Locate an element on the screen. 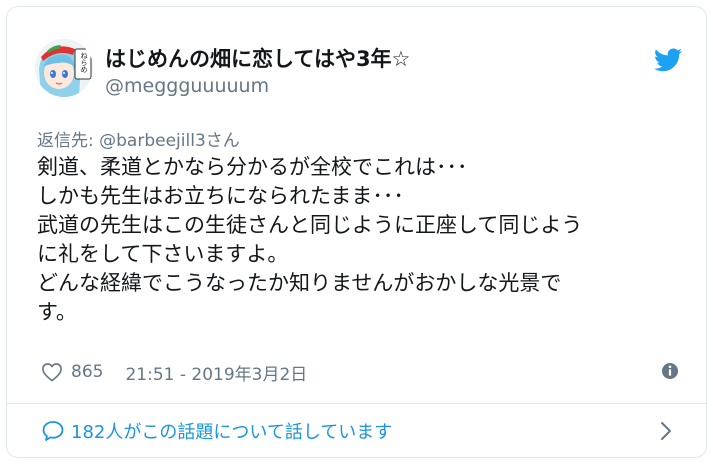 The height and width of the screenshot is (464, 713). tweet-line: す。 is located at coordinates (57, 312).